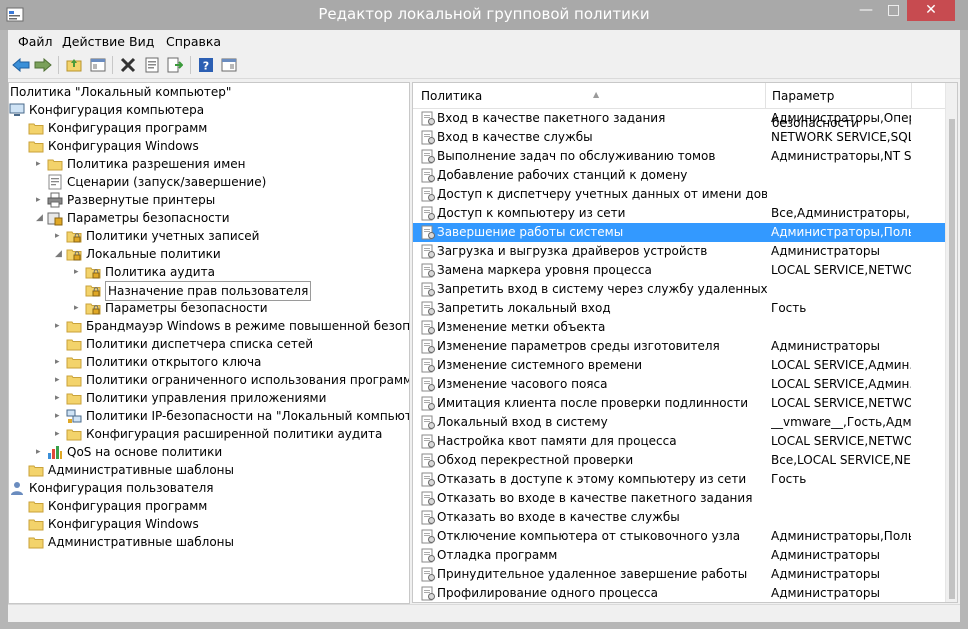 The height and width of the screenshot is (629, 968). What do you see at coordinates (952, 359) in the screenshot?
I see `scrollbar-thumb` at bounding box center [952, 359].